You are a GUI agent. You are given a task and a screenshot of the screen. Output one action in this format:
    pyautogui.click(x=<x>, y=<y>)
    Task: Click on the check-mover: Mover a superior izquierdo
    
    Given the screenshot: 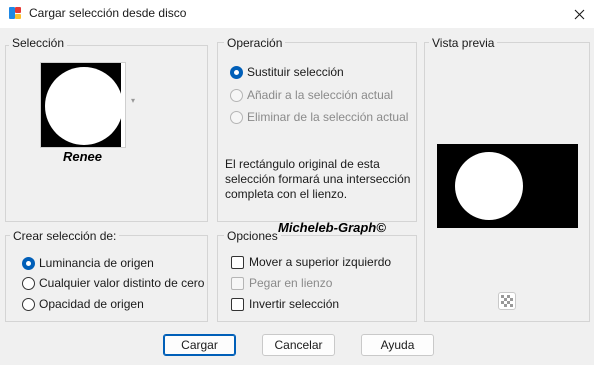 What is the action you would take?
    pyautogui.click(x=311, y=262)
    